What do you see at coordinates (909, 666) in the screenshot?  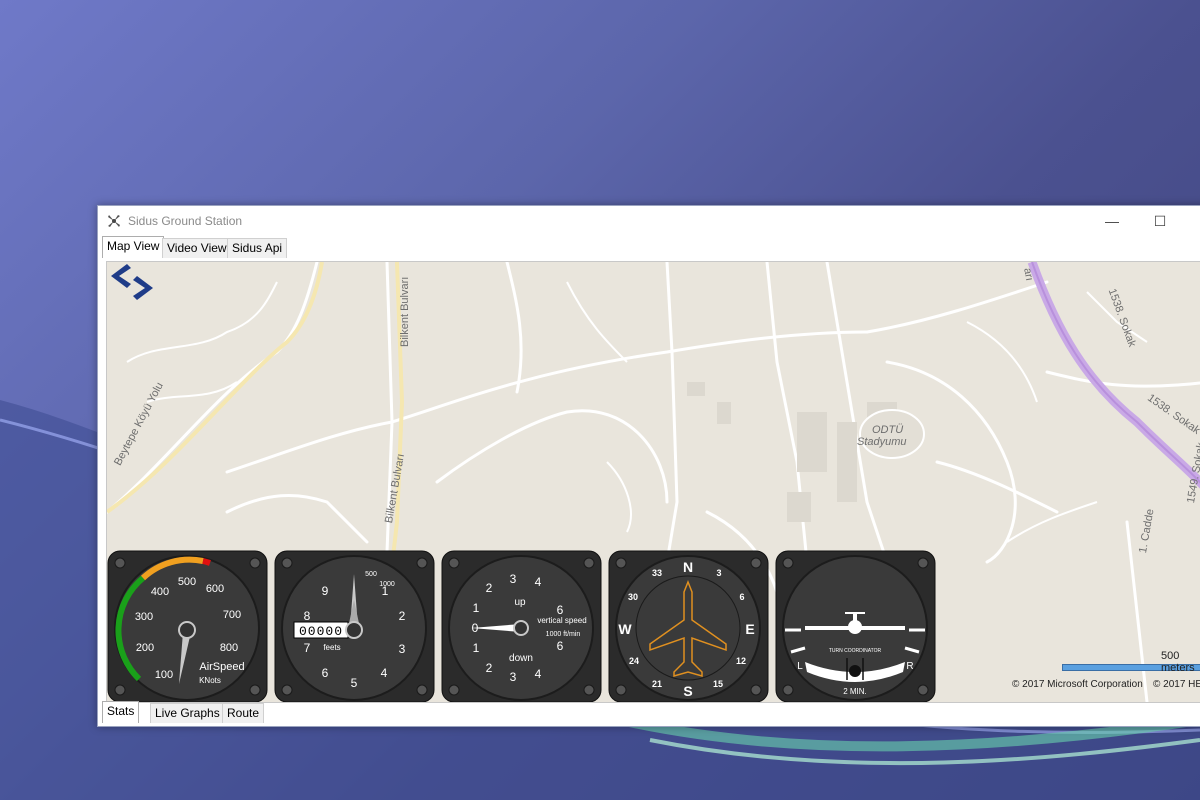 I see `turn-right: R` at bounding box center [909, 666].